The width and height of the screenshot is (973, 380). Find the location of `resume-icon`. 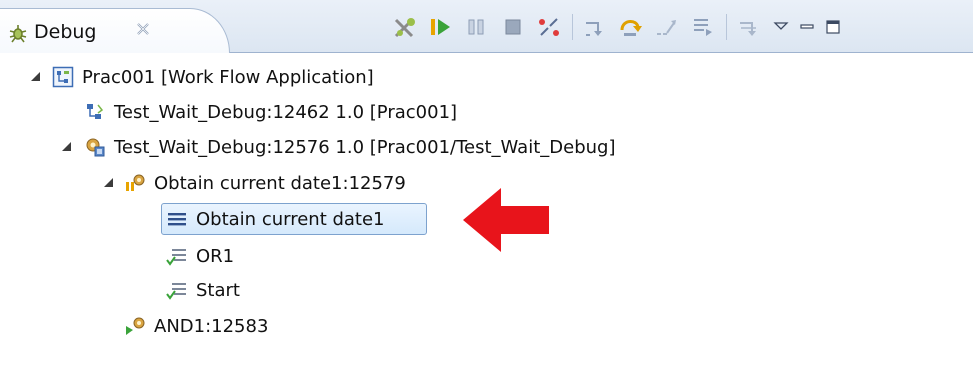

resume-icon is located at coordinates (441, 27).